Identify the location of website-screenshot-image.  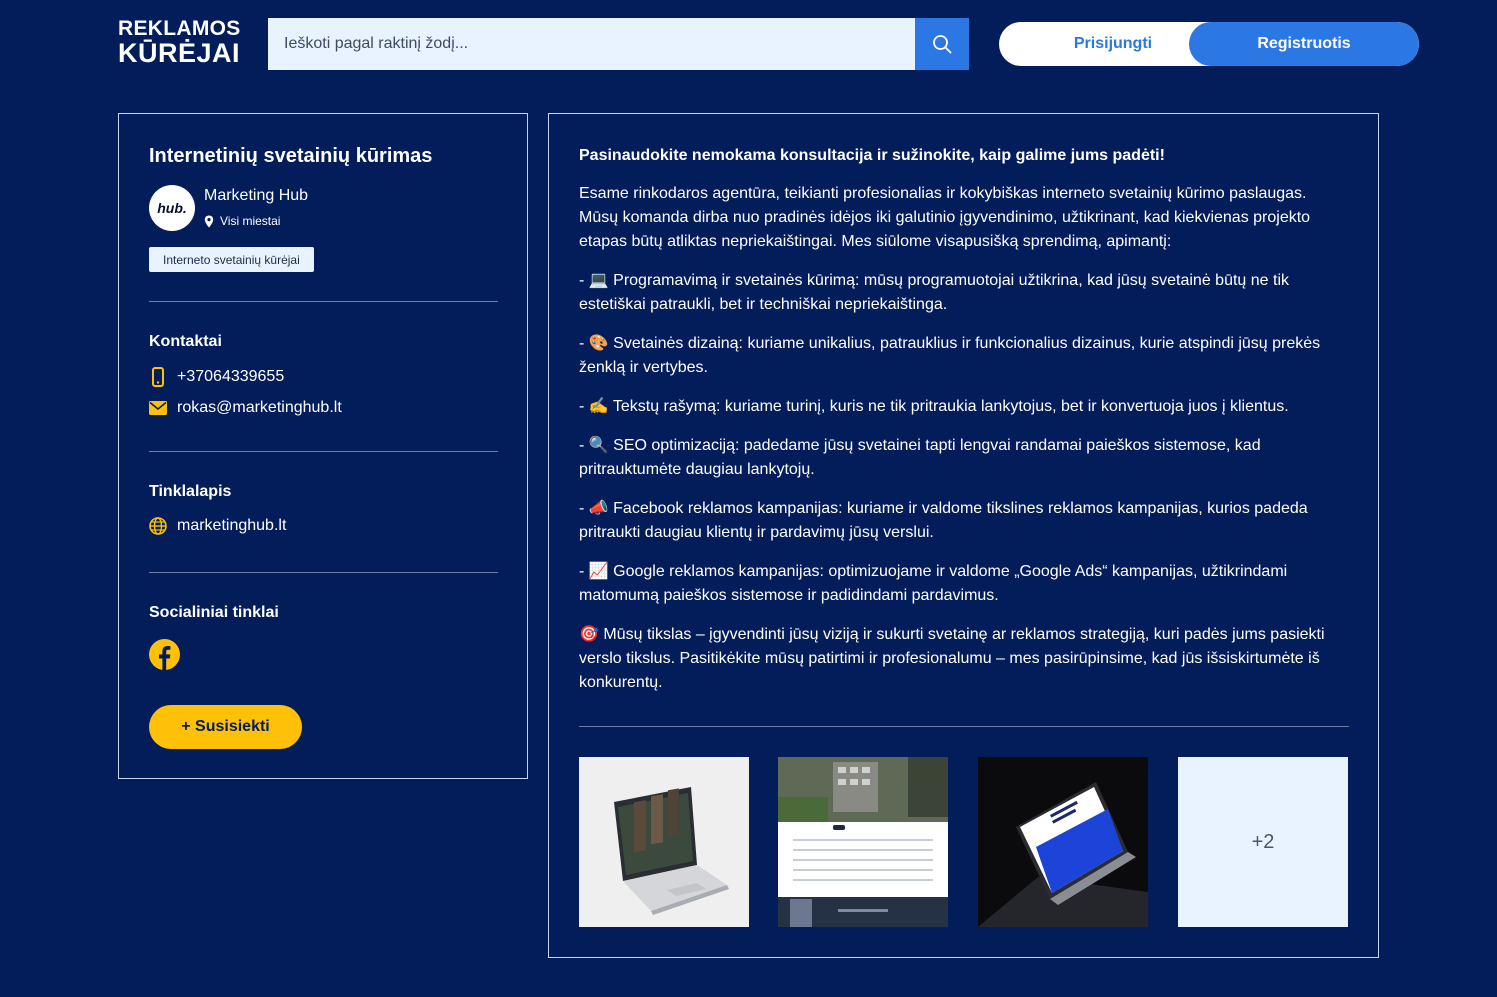
(863, 842).